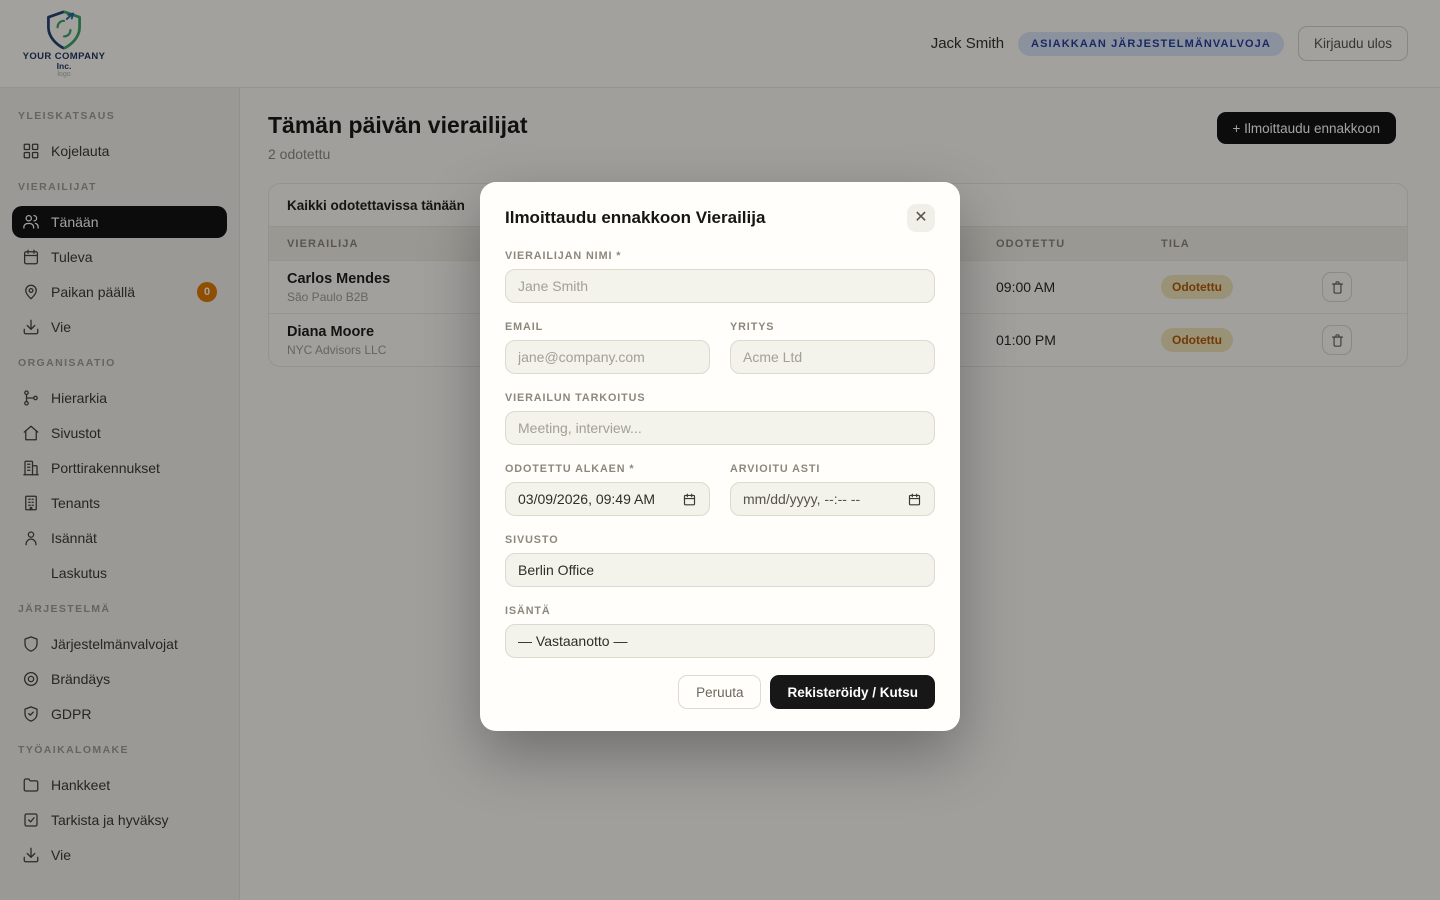 The image size is (1440, 900). What do you see at coordinates (573, 641) in the screenshot?
I see `host-selected-value: — Vastaanotto —` at bounding box center [573, 641].